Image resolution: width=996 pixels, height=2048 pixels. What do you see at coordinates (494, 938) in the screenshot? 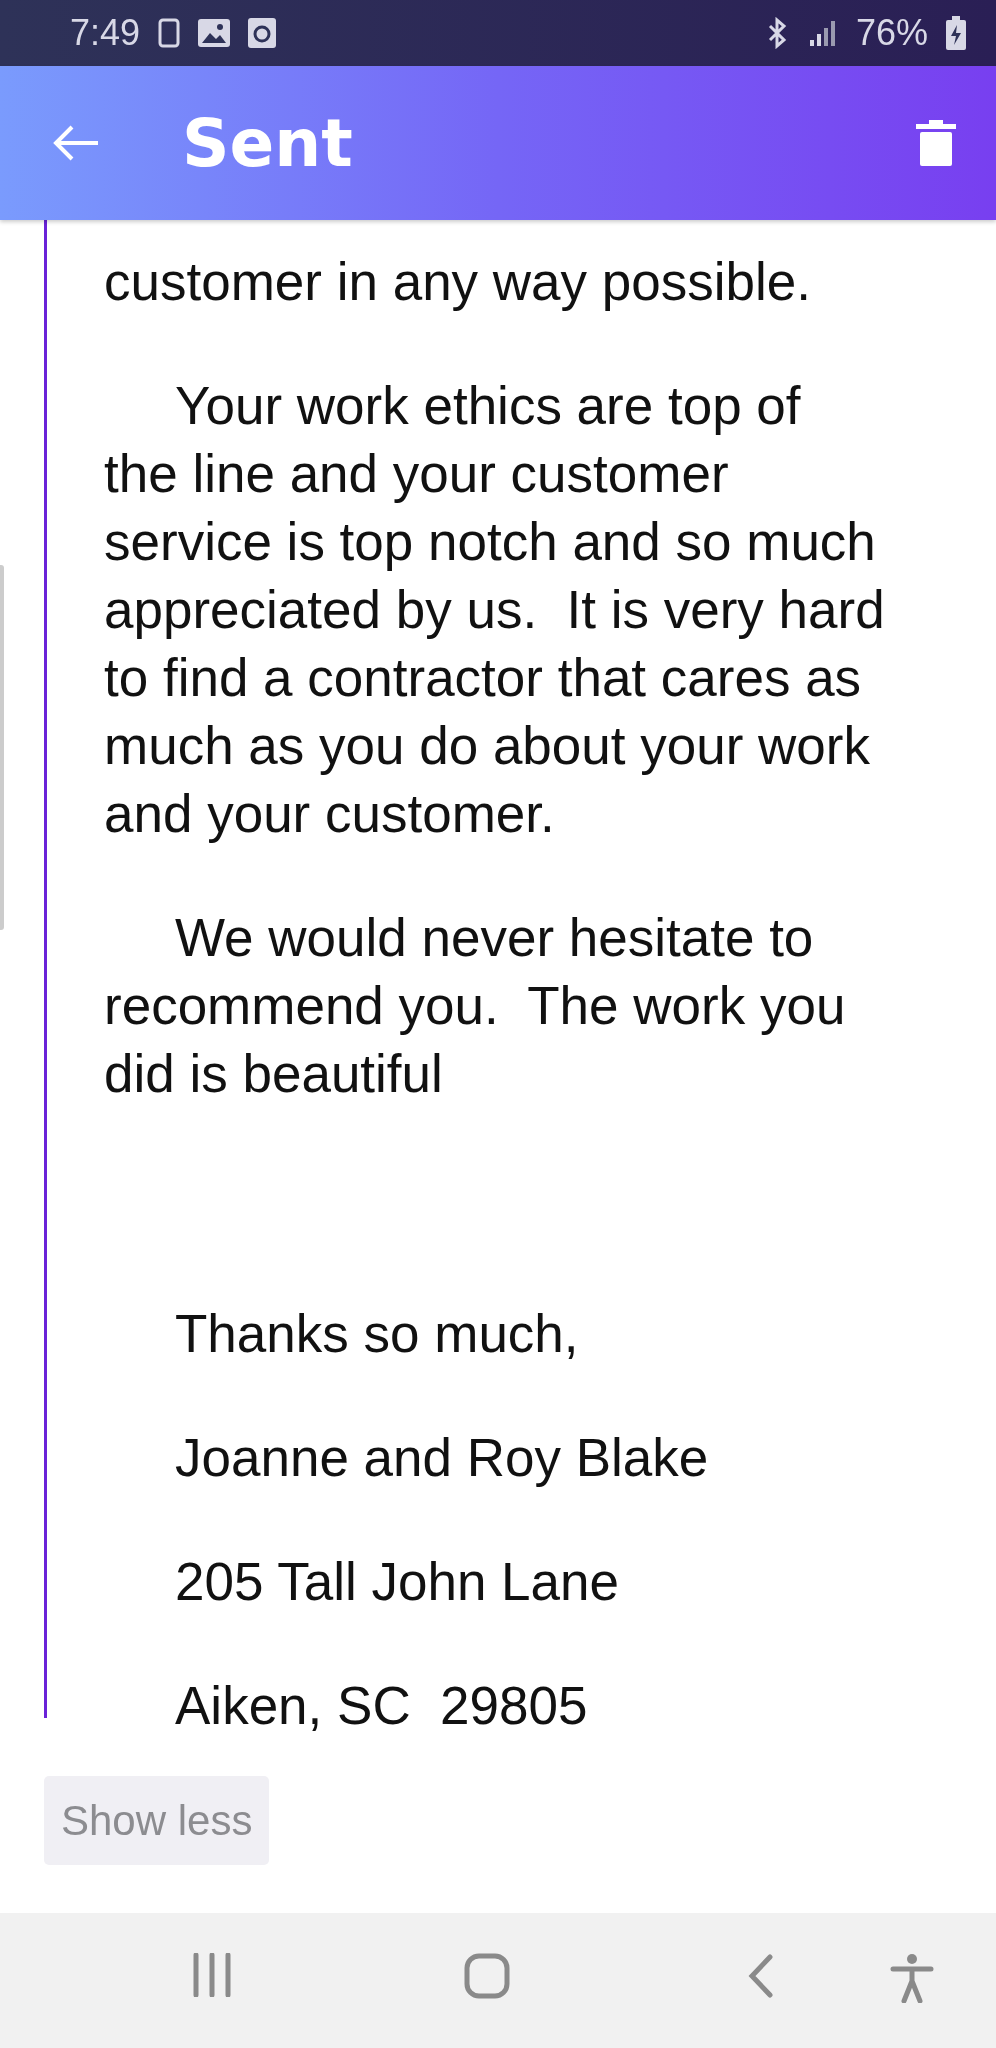
I see `message-text-line: We would never hesitate to` at bounding box center [494, 938].